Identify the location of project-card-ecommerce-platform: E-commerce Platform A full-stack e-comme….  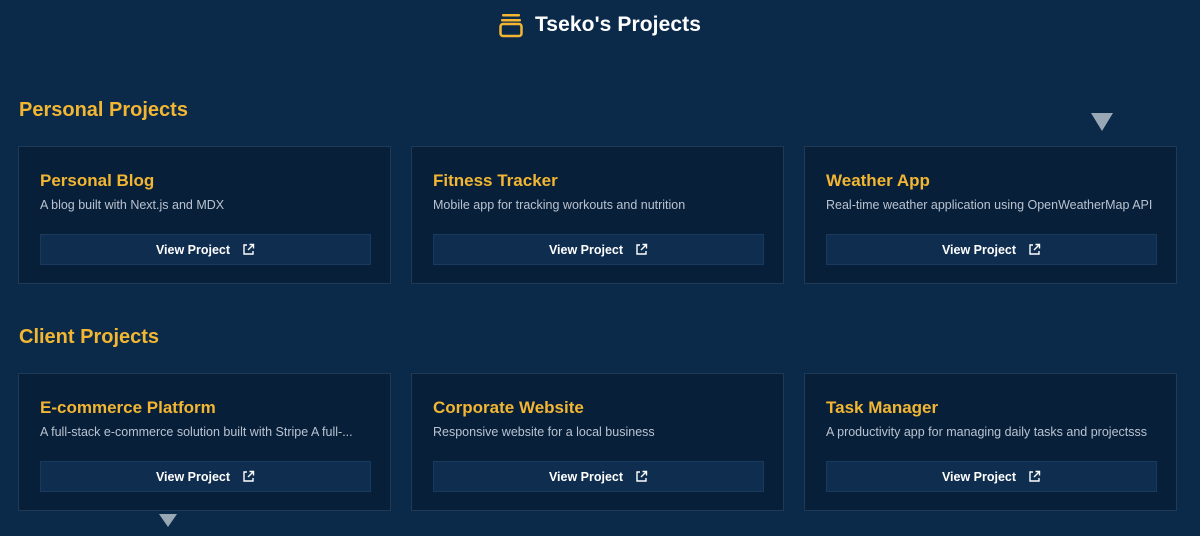
(204, 442).